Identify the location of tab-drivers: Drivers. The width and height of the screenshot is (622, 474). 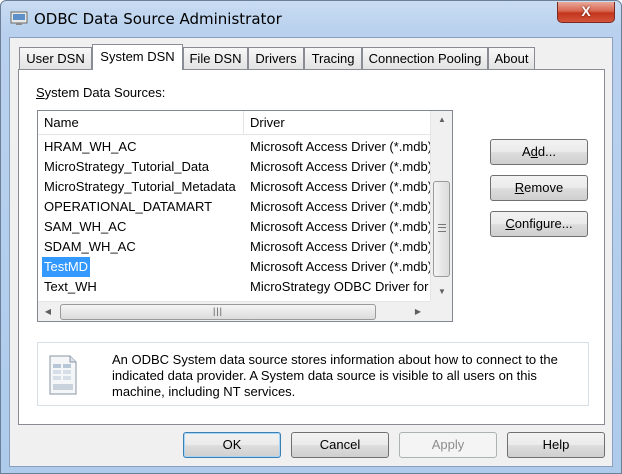
(276, 58).